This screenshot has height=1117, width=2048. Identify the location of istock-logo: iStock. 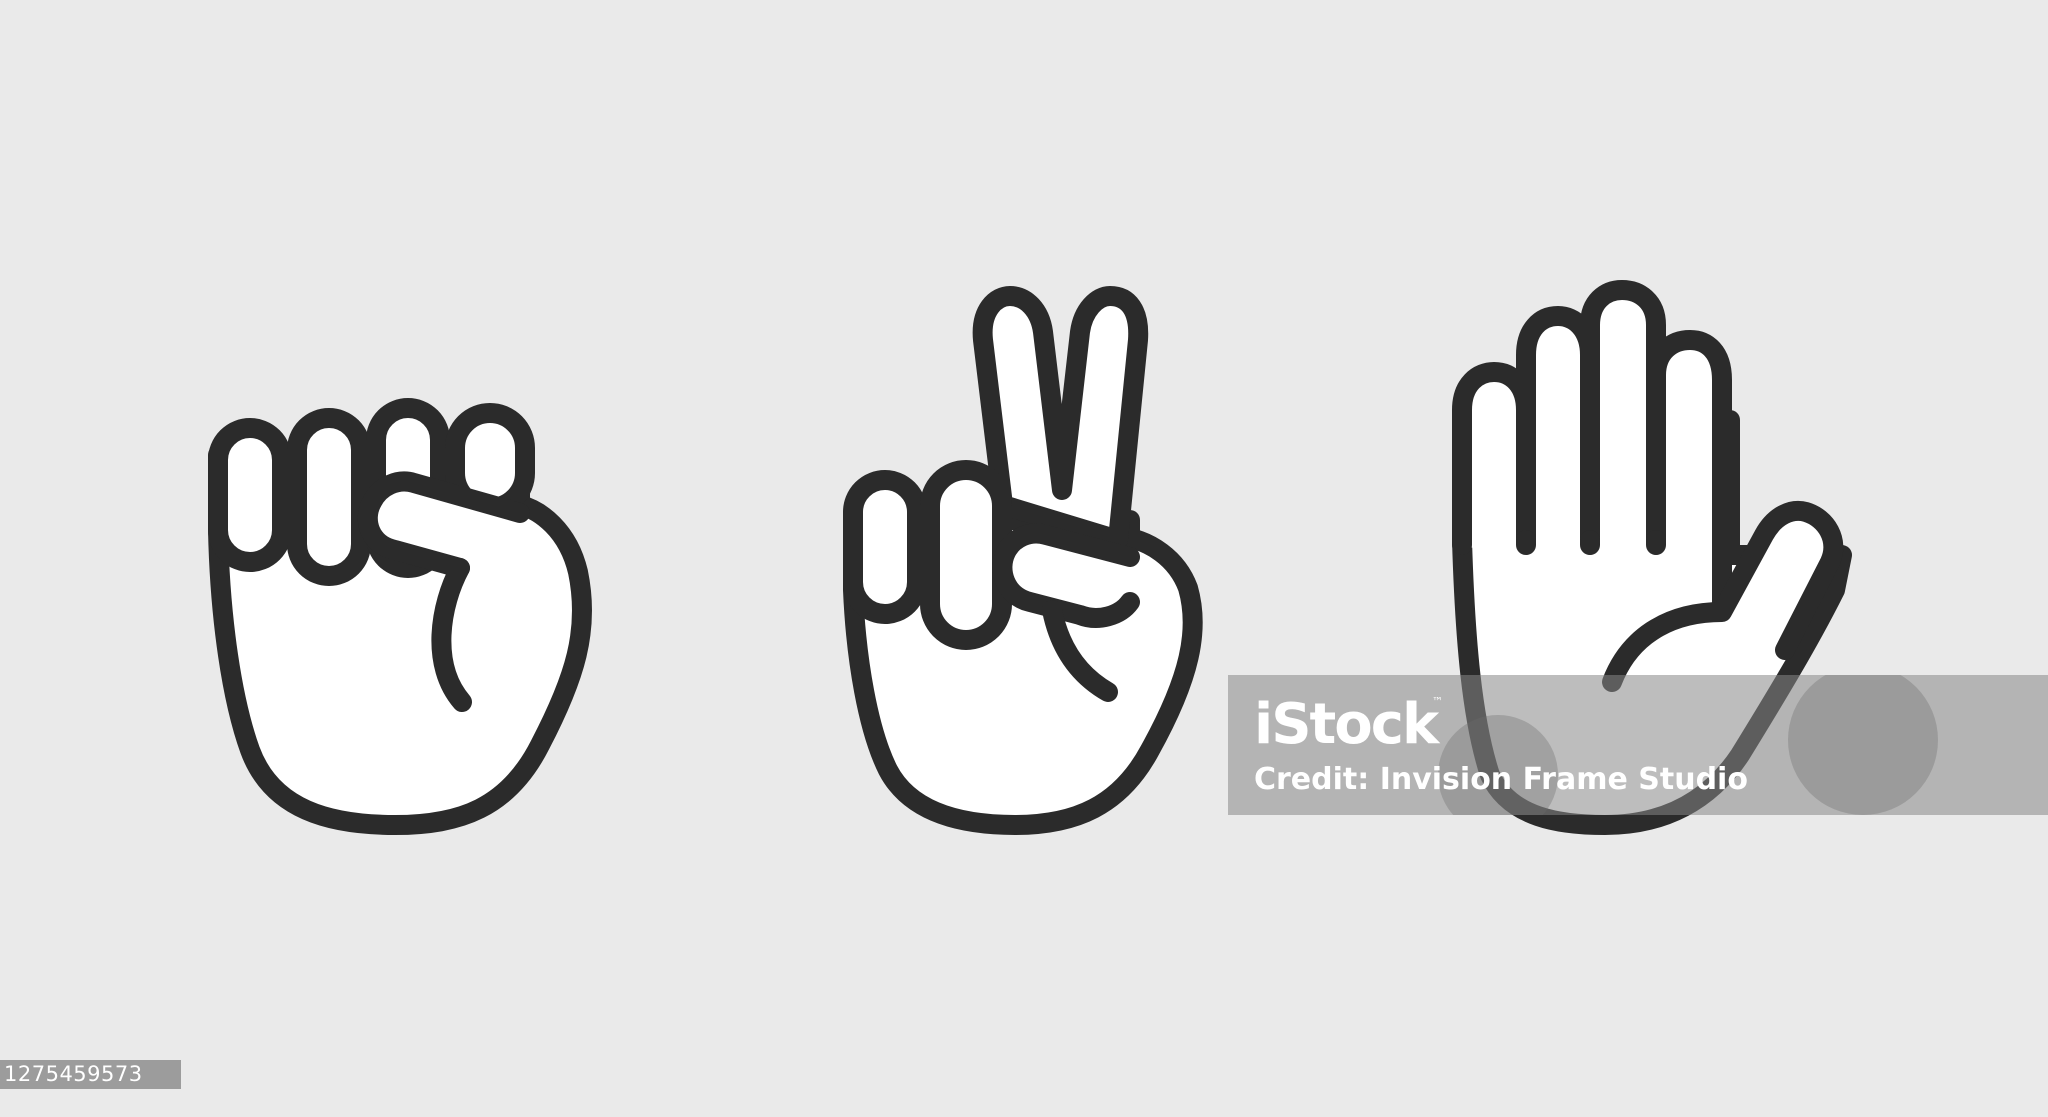
(1346, 724).